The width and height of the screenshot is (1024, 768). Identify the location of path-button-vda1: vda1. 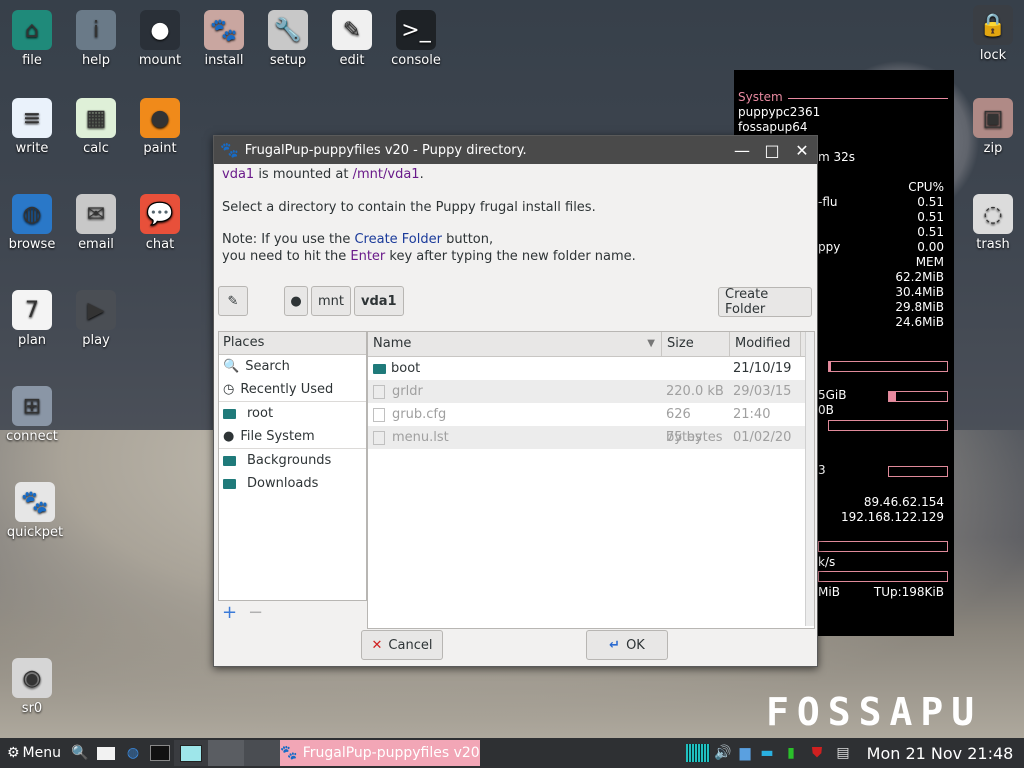
(379, 301).